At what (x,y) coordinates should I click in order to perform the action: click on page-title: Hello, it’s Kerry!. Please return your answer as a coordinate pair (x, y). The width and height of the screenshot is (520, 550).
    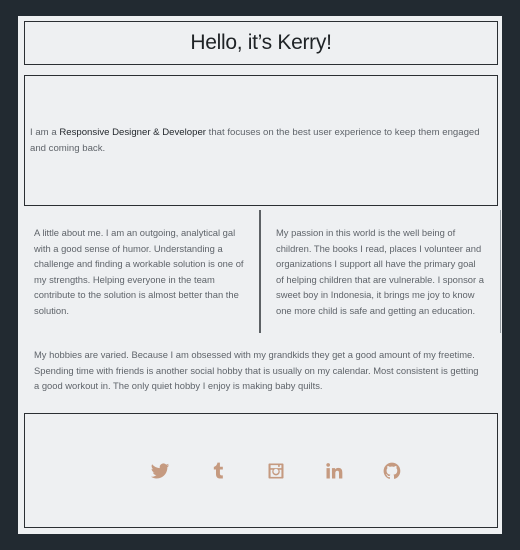
    Looking at the image, I should click on (261, 42).